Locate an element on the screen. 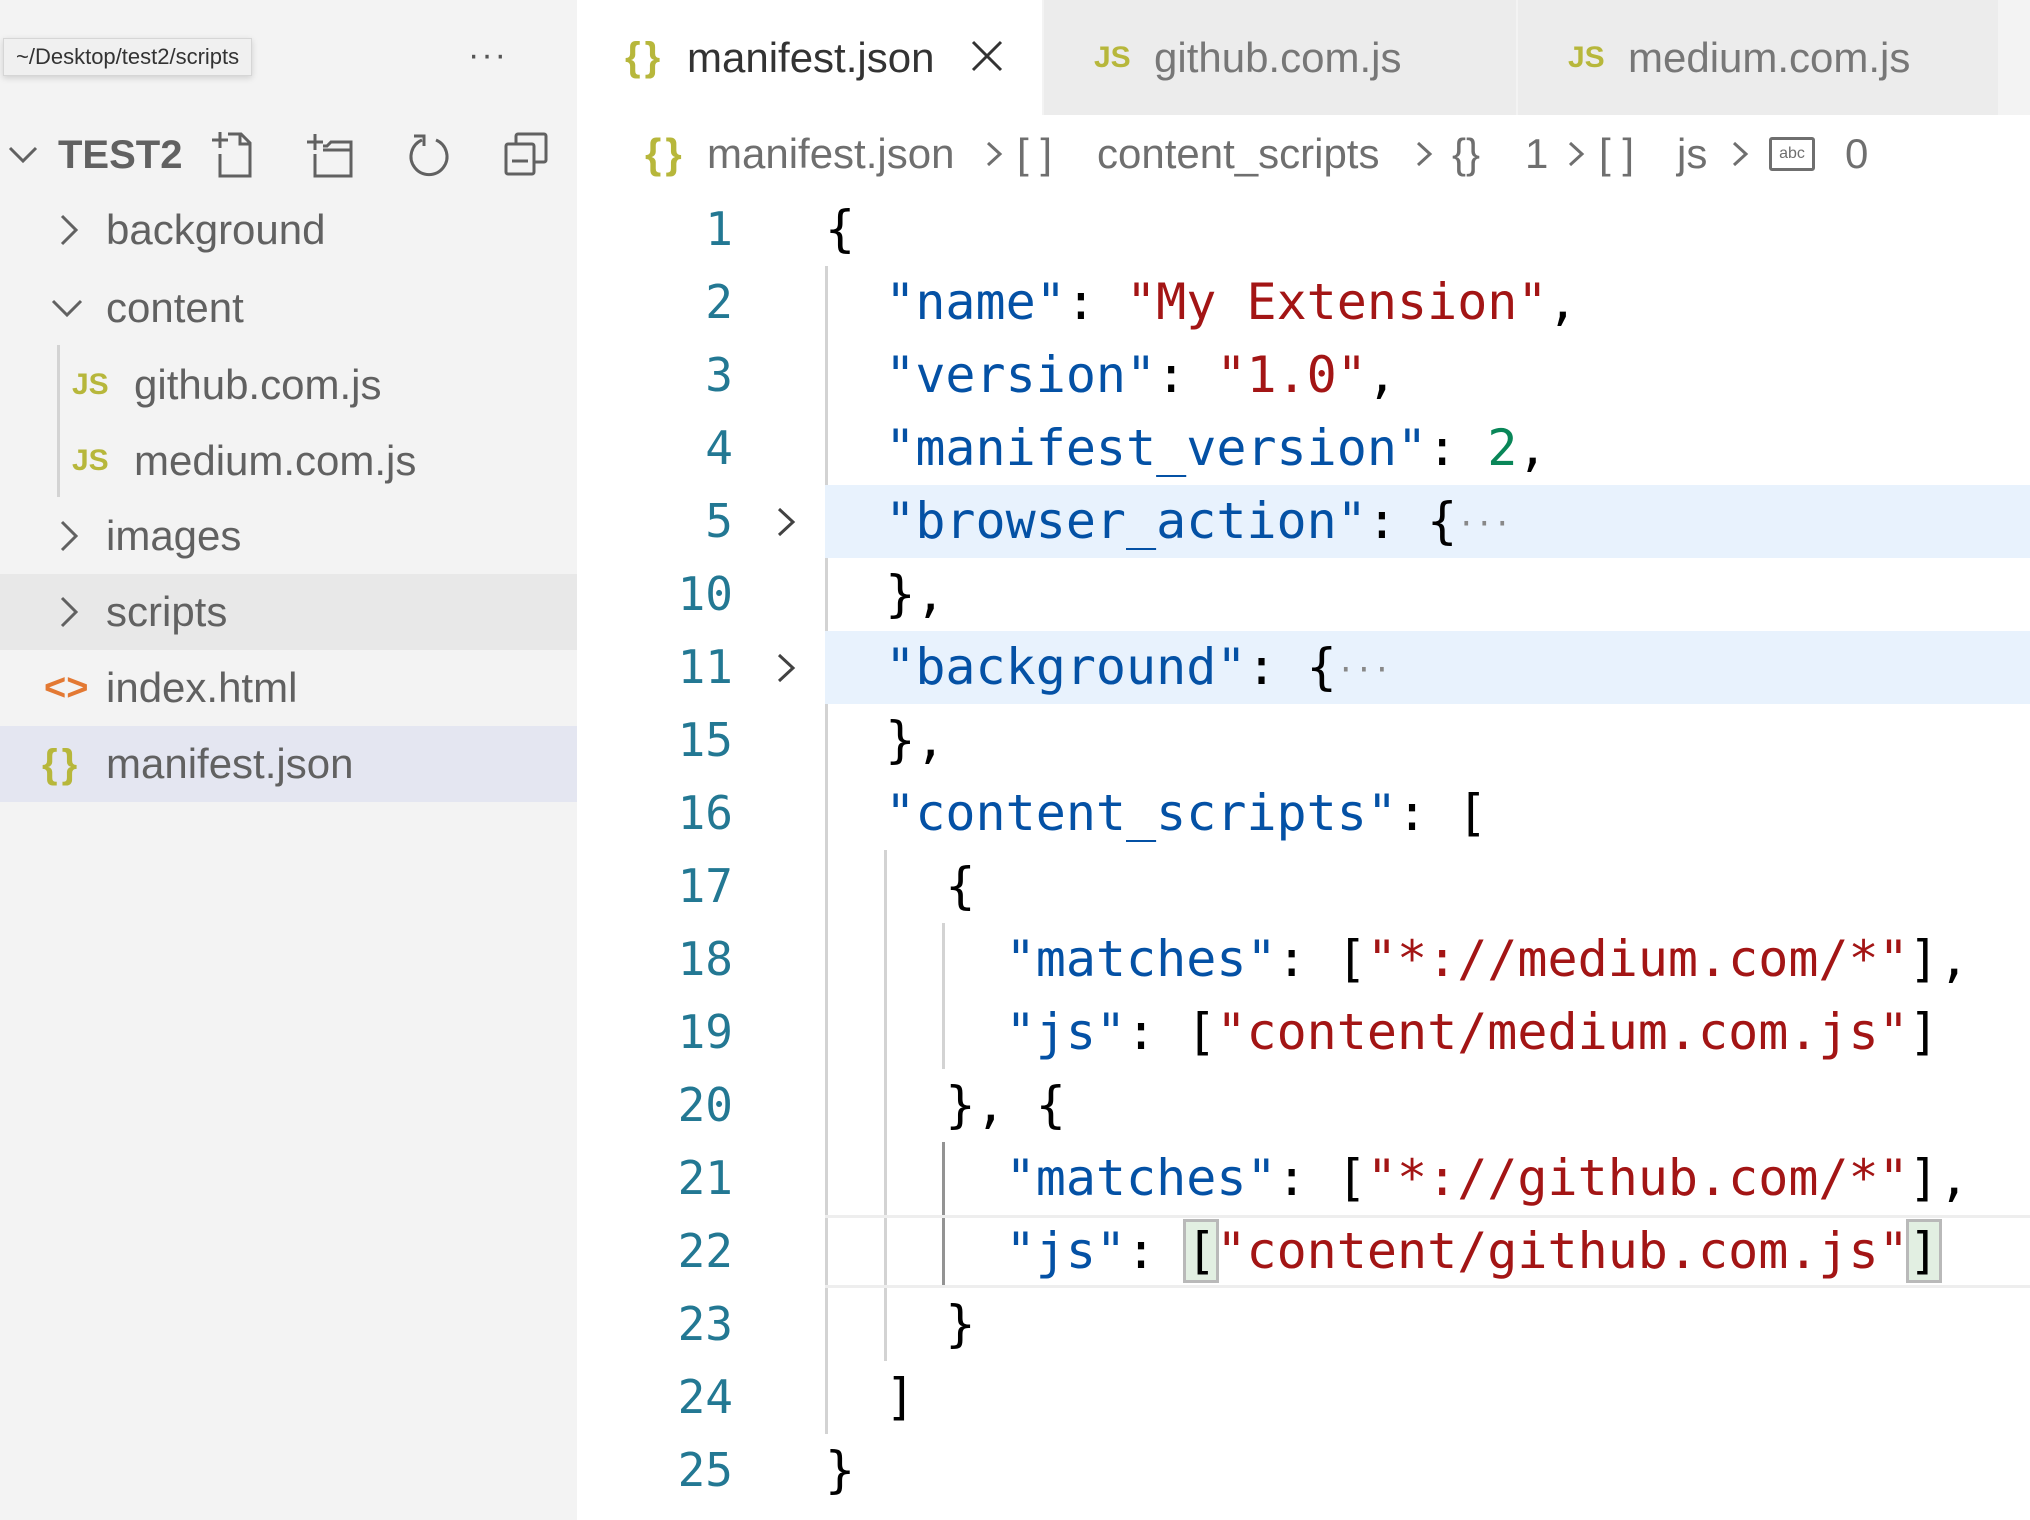 The image size is (2030, 1520). object-icon: {} is located at coordinates (1466, 153).